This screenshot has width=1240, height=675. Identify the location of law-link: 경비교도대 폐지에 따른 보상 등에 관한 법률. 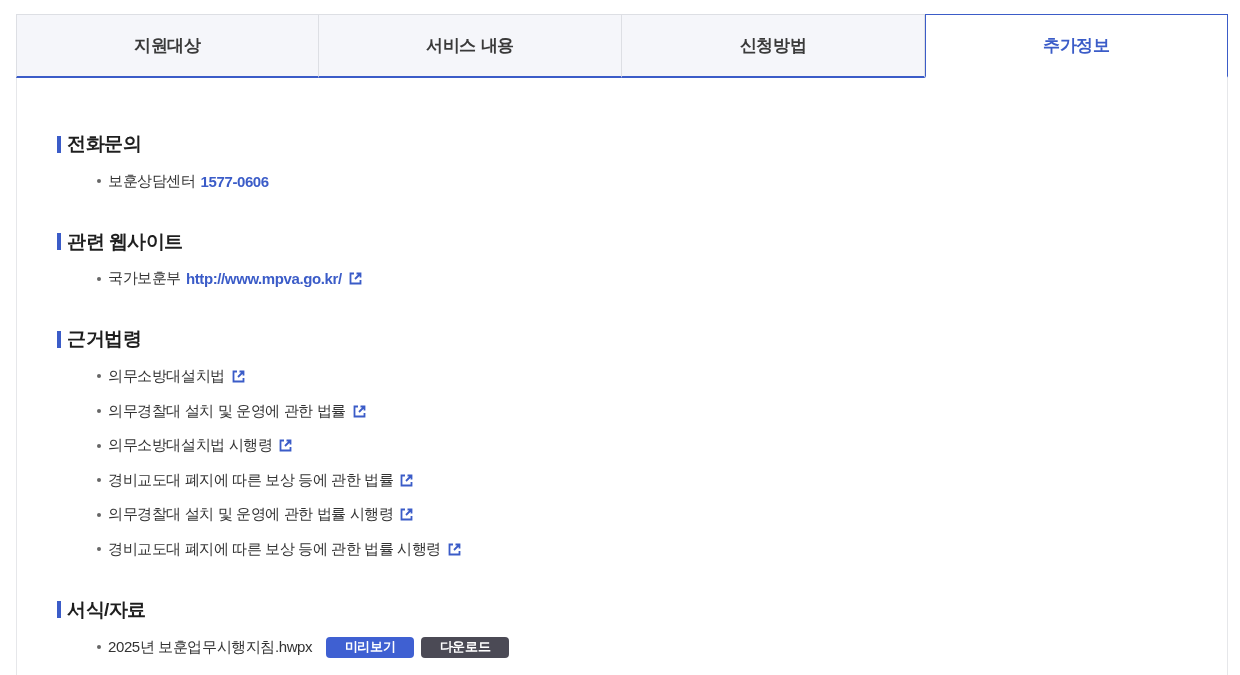
(251, 480).